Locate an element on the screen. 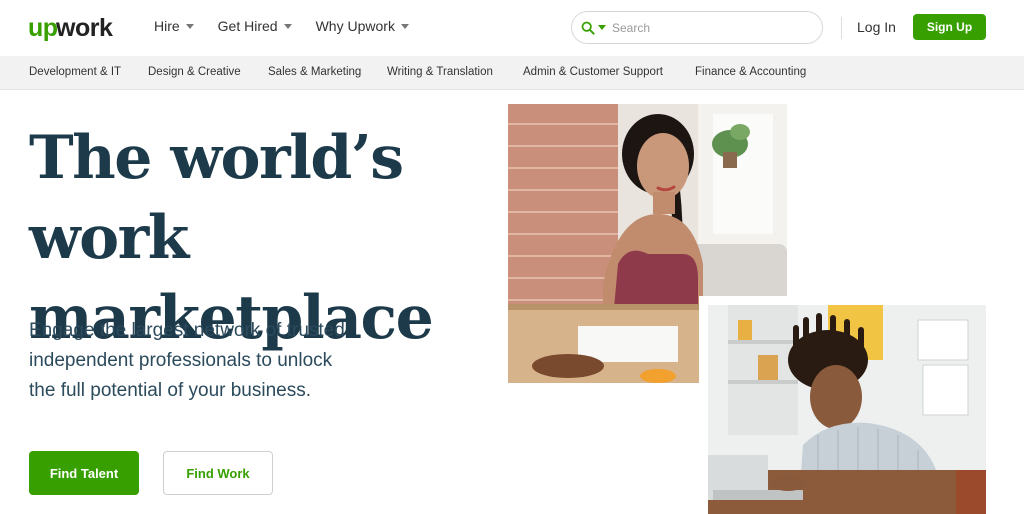 The height and width of the screenshot is (514, 1024). hero-subtext-line3: the full potential of your business. is located at coordinates (170, 390).